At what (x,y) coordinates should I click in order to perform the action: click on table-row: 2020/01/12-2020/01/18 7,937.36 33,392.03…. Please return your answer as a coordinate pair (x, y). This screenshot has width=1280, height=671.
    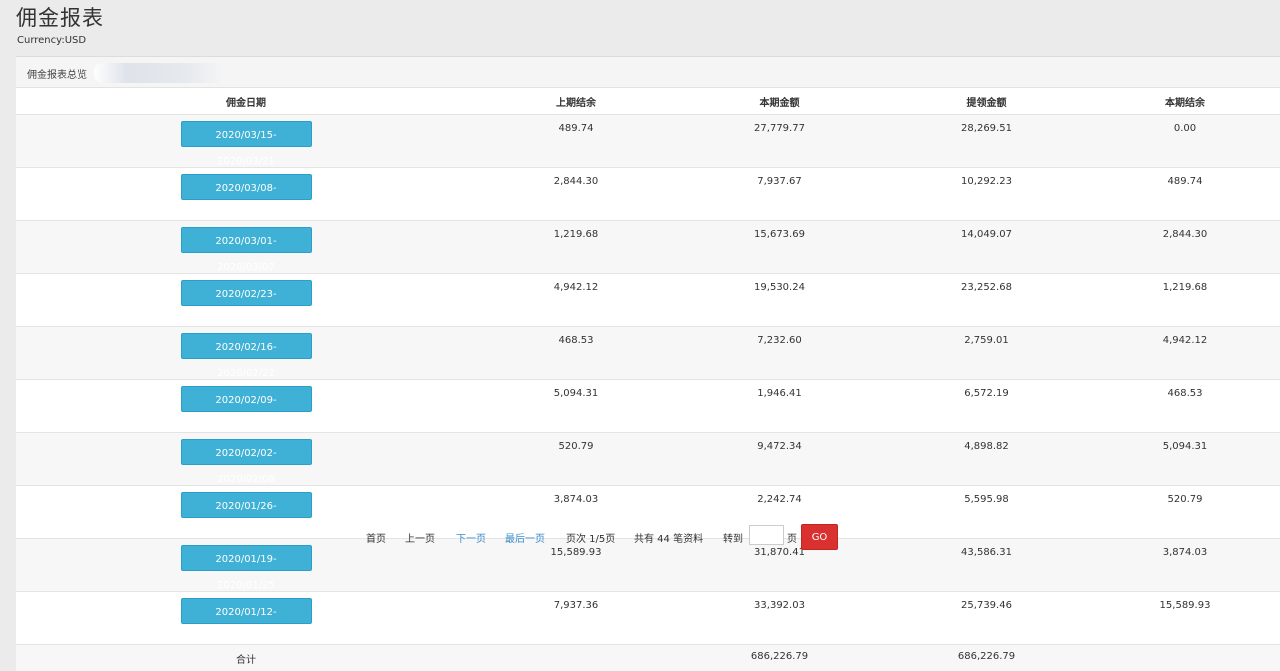
    Looking at the image, I should click on (648, 618).